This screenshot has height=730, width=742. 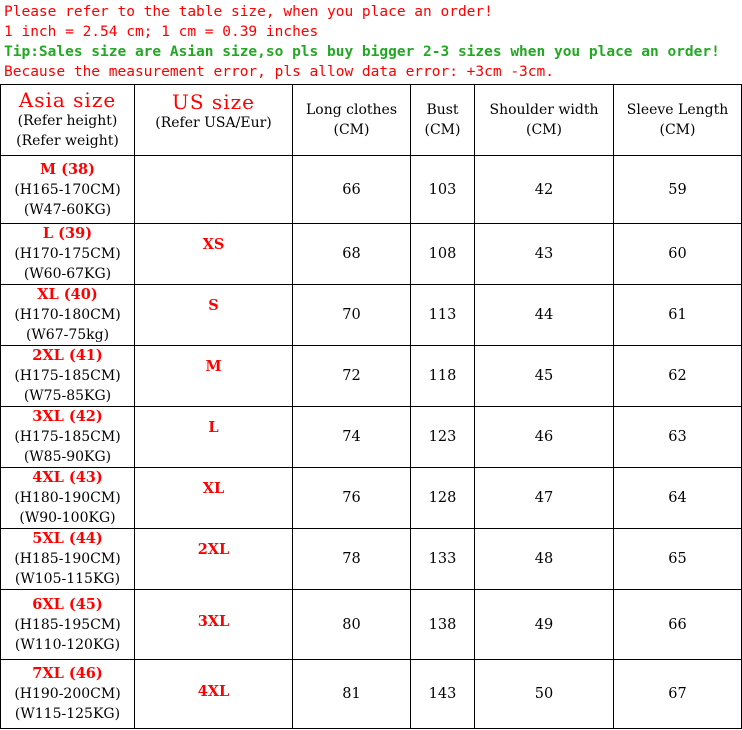 I want to click on bust-value: 113, so click(x=442, y=315).